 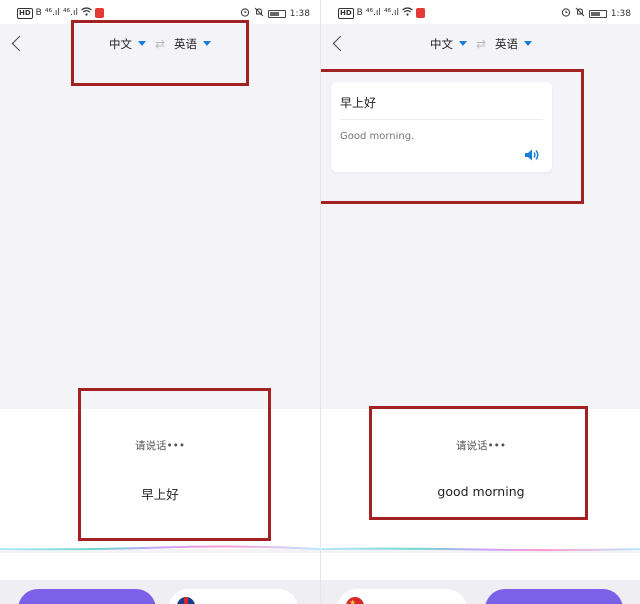 What do you see at coordinates (481, 491) in the screenshot?
I see `recognized-text: good morning` at bounding box center [481, 491].